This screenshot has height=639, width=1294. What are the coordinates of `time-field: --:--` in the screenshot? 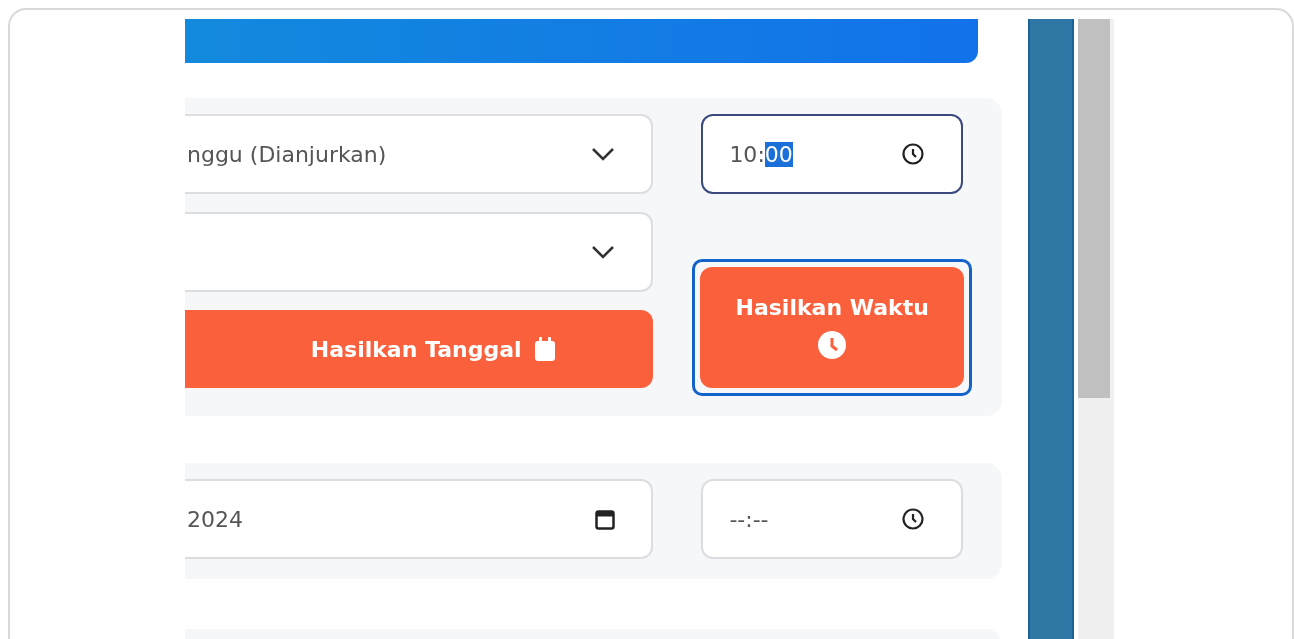 It's located at (832, 519).